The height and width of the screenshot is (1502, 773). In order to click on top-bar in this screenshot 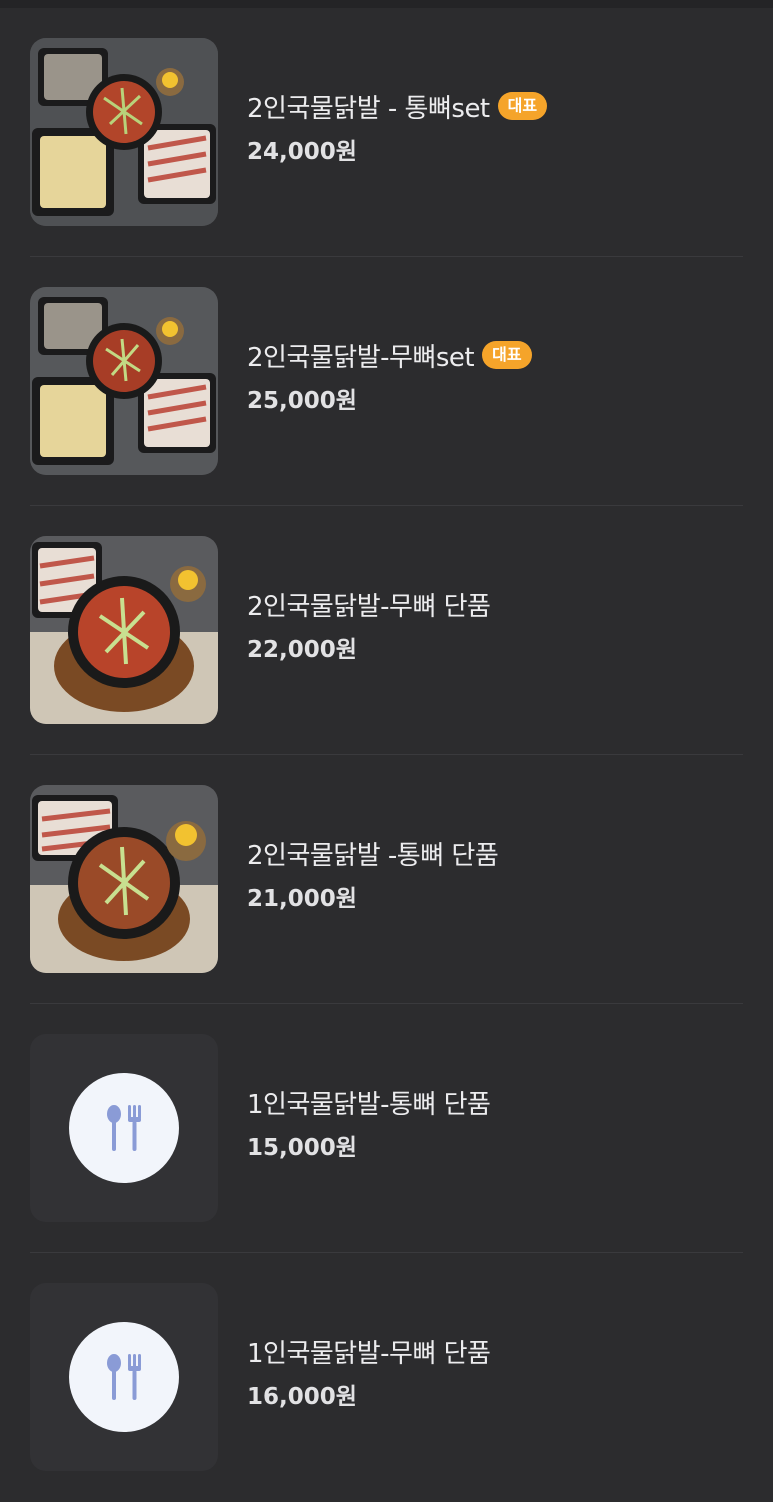, I will do `click(386, 4)`.